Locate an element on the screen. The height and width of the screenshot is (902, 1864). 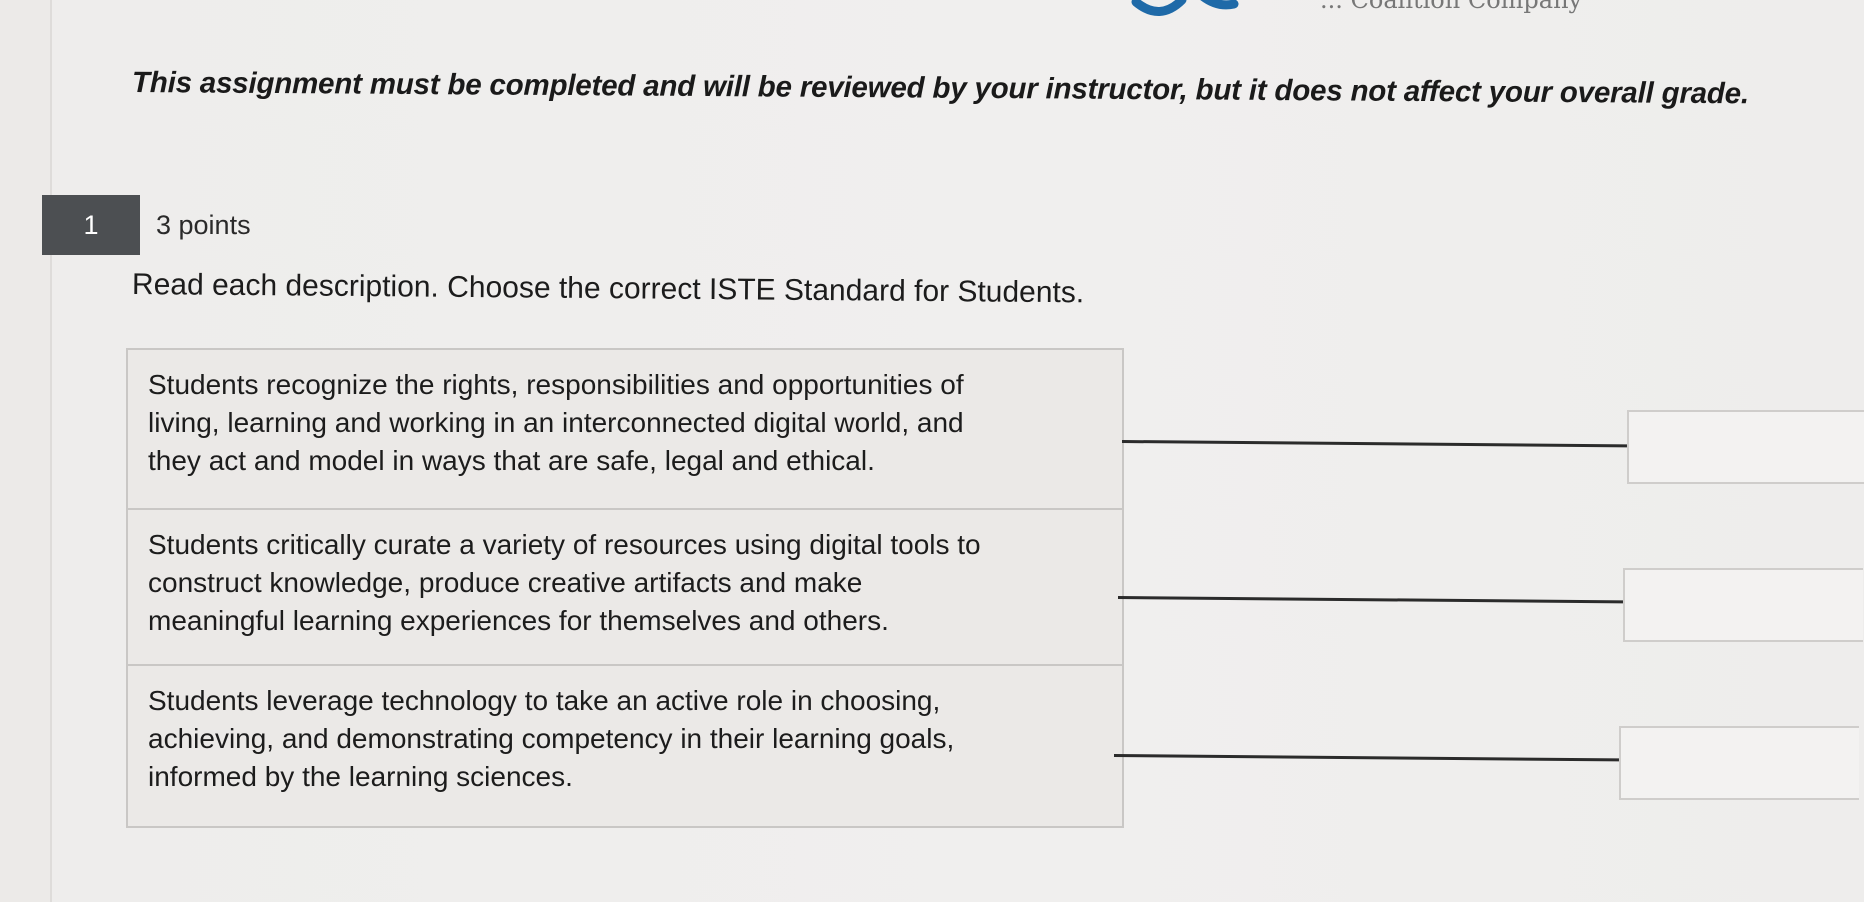
question-number-badge: 1 is located at coordinates (91, 225).